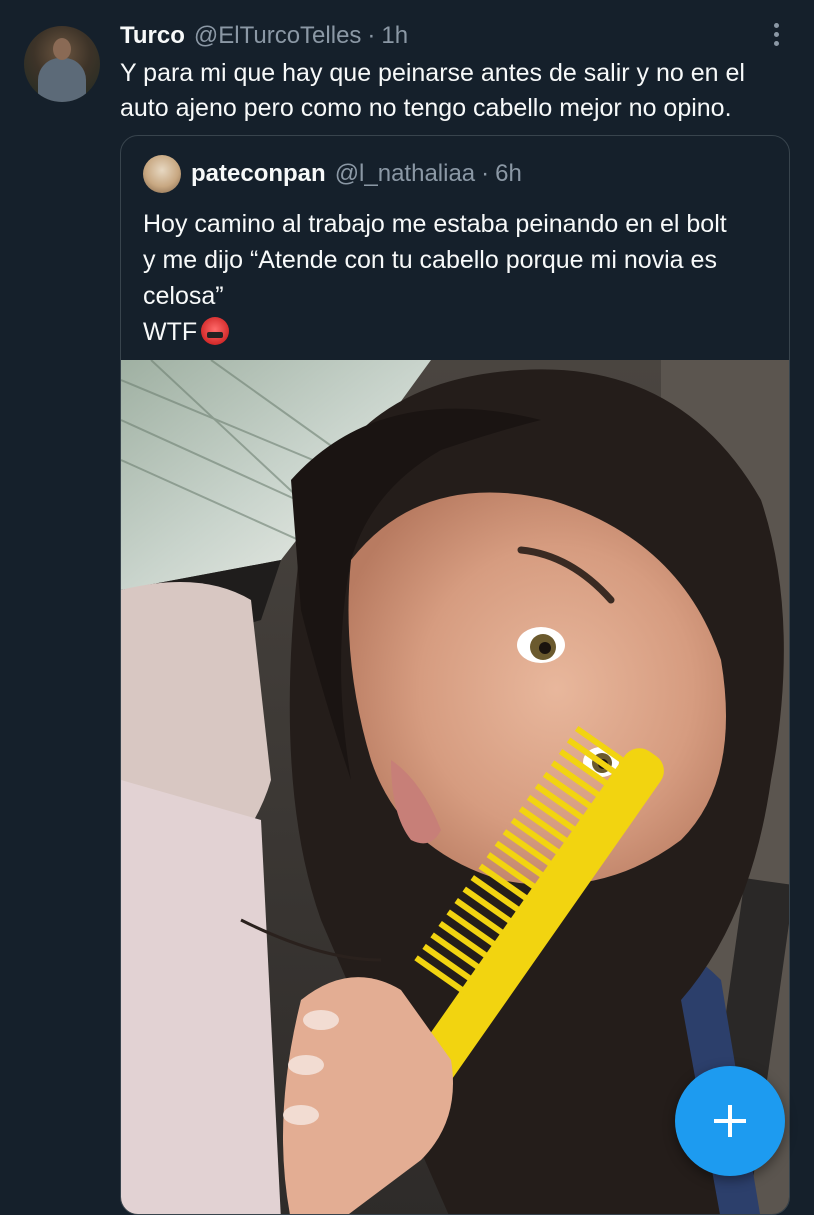 This screenshot has width=814, height=1215. What do you see at coordinates (170, 332) in the screenshot?
I see `wtf-text: WTF` at bounding box center [170, 332].